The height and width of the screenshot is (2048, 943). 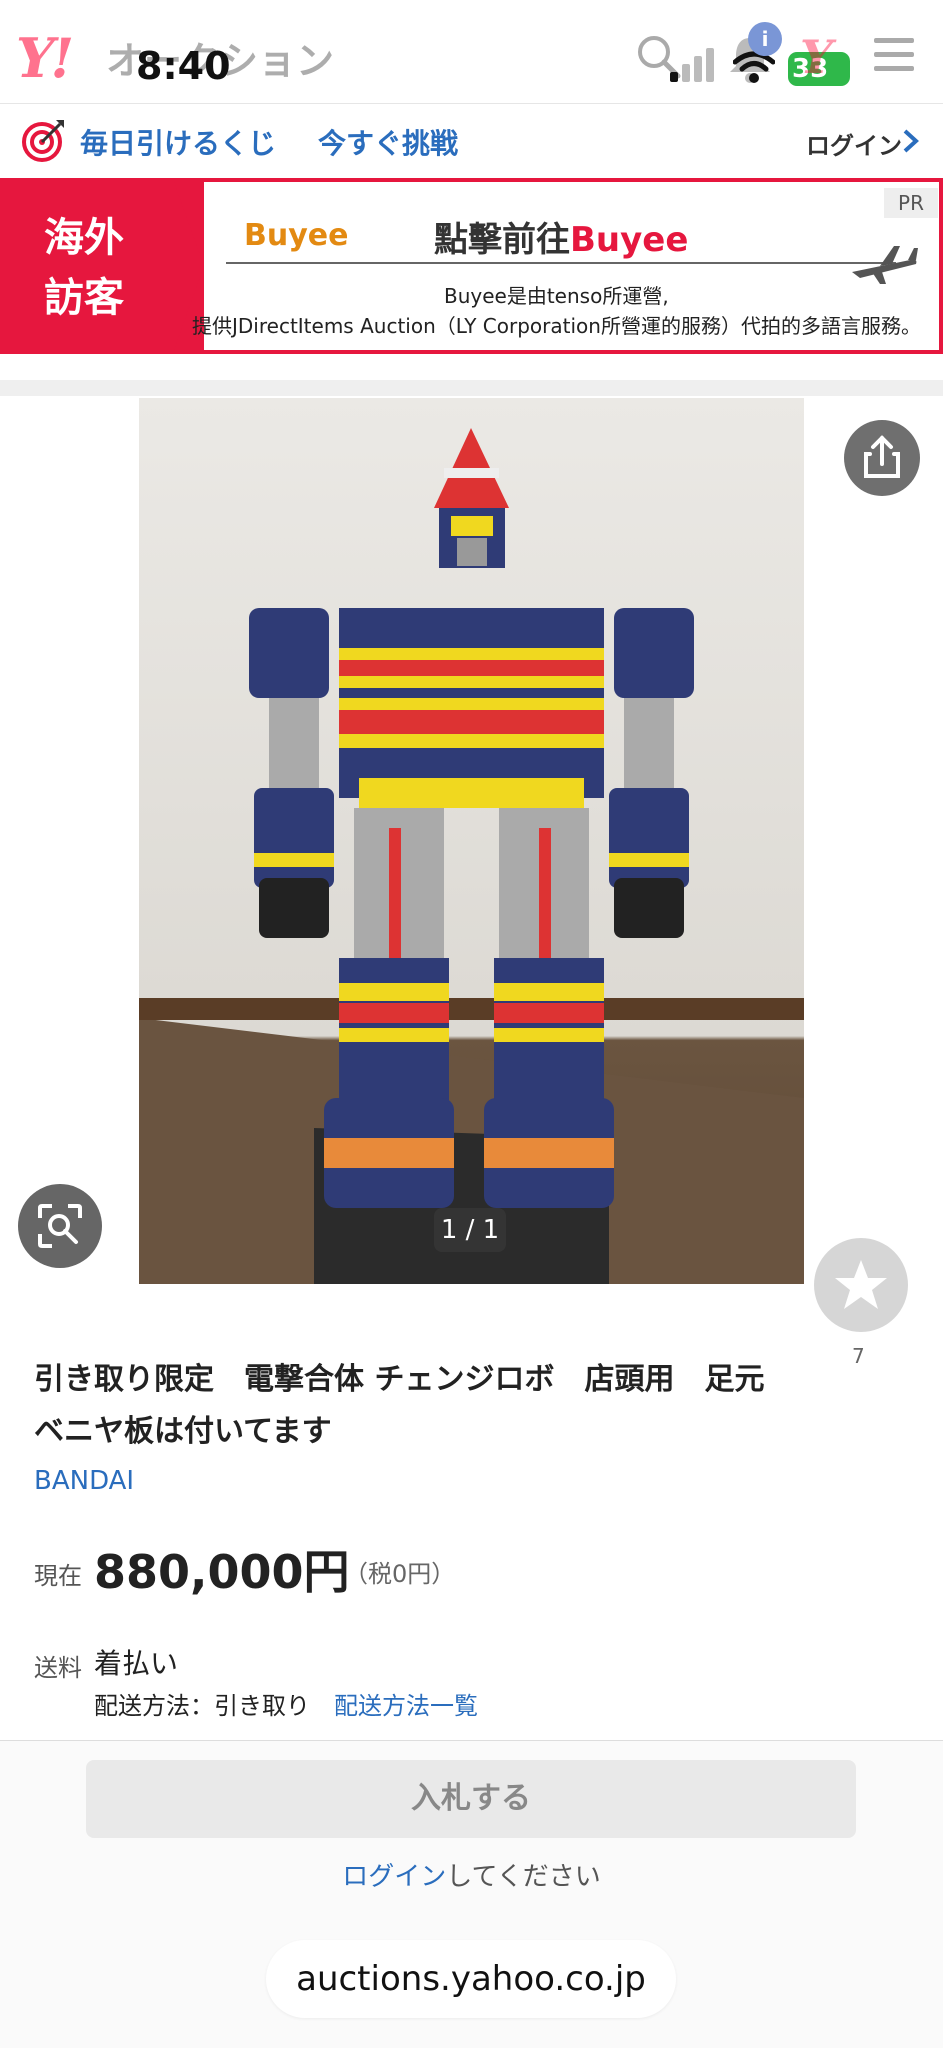 I want to click on daily-lottery-link: 毎日引けるくじ, so click(x=178, y=142).